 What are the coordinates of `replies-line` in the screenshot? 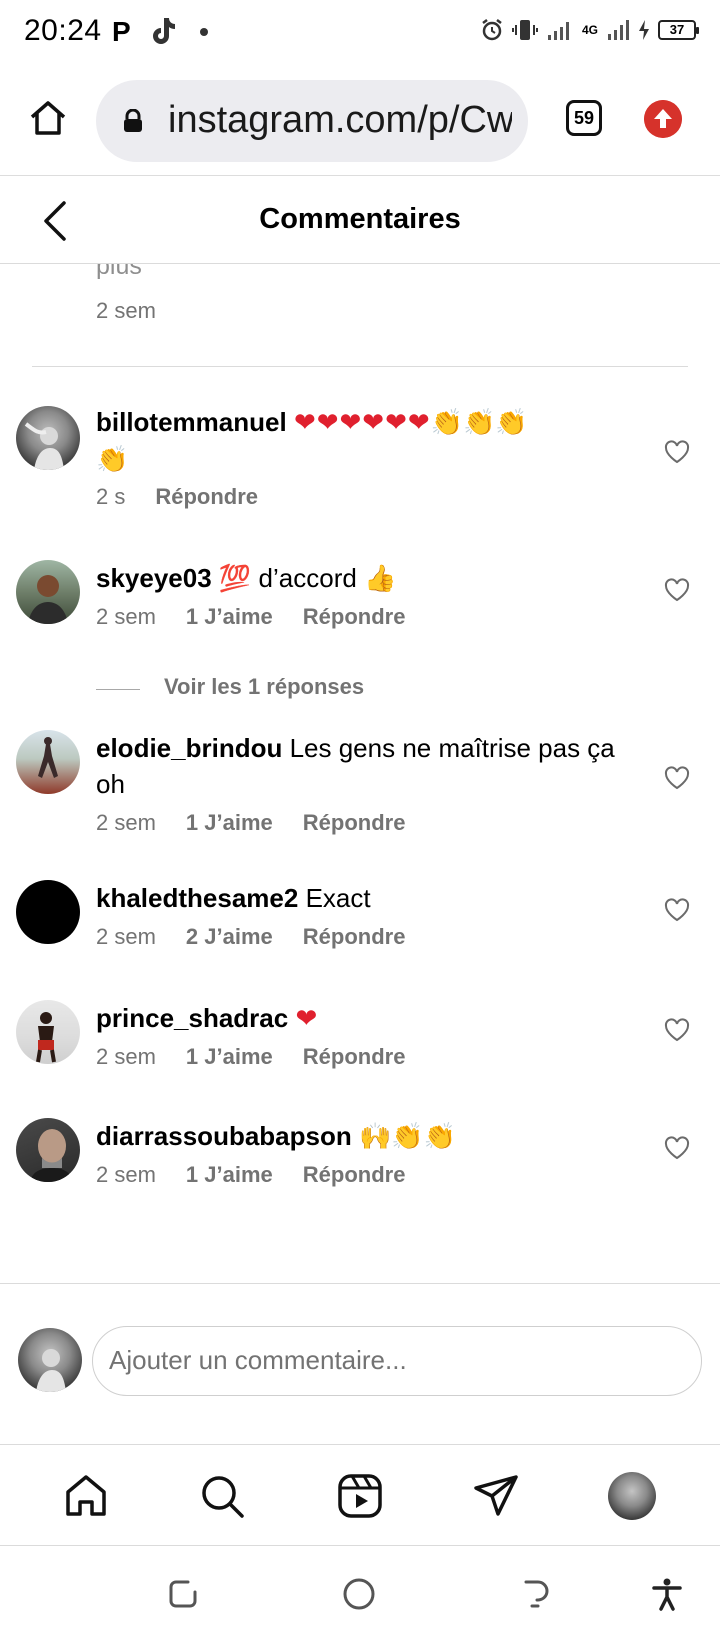 It's located at (118, 689).